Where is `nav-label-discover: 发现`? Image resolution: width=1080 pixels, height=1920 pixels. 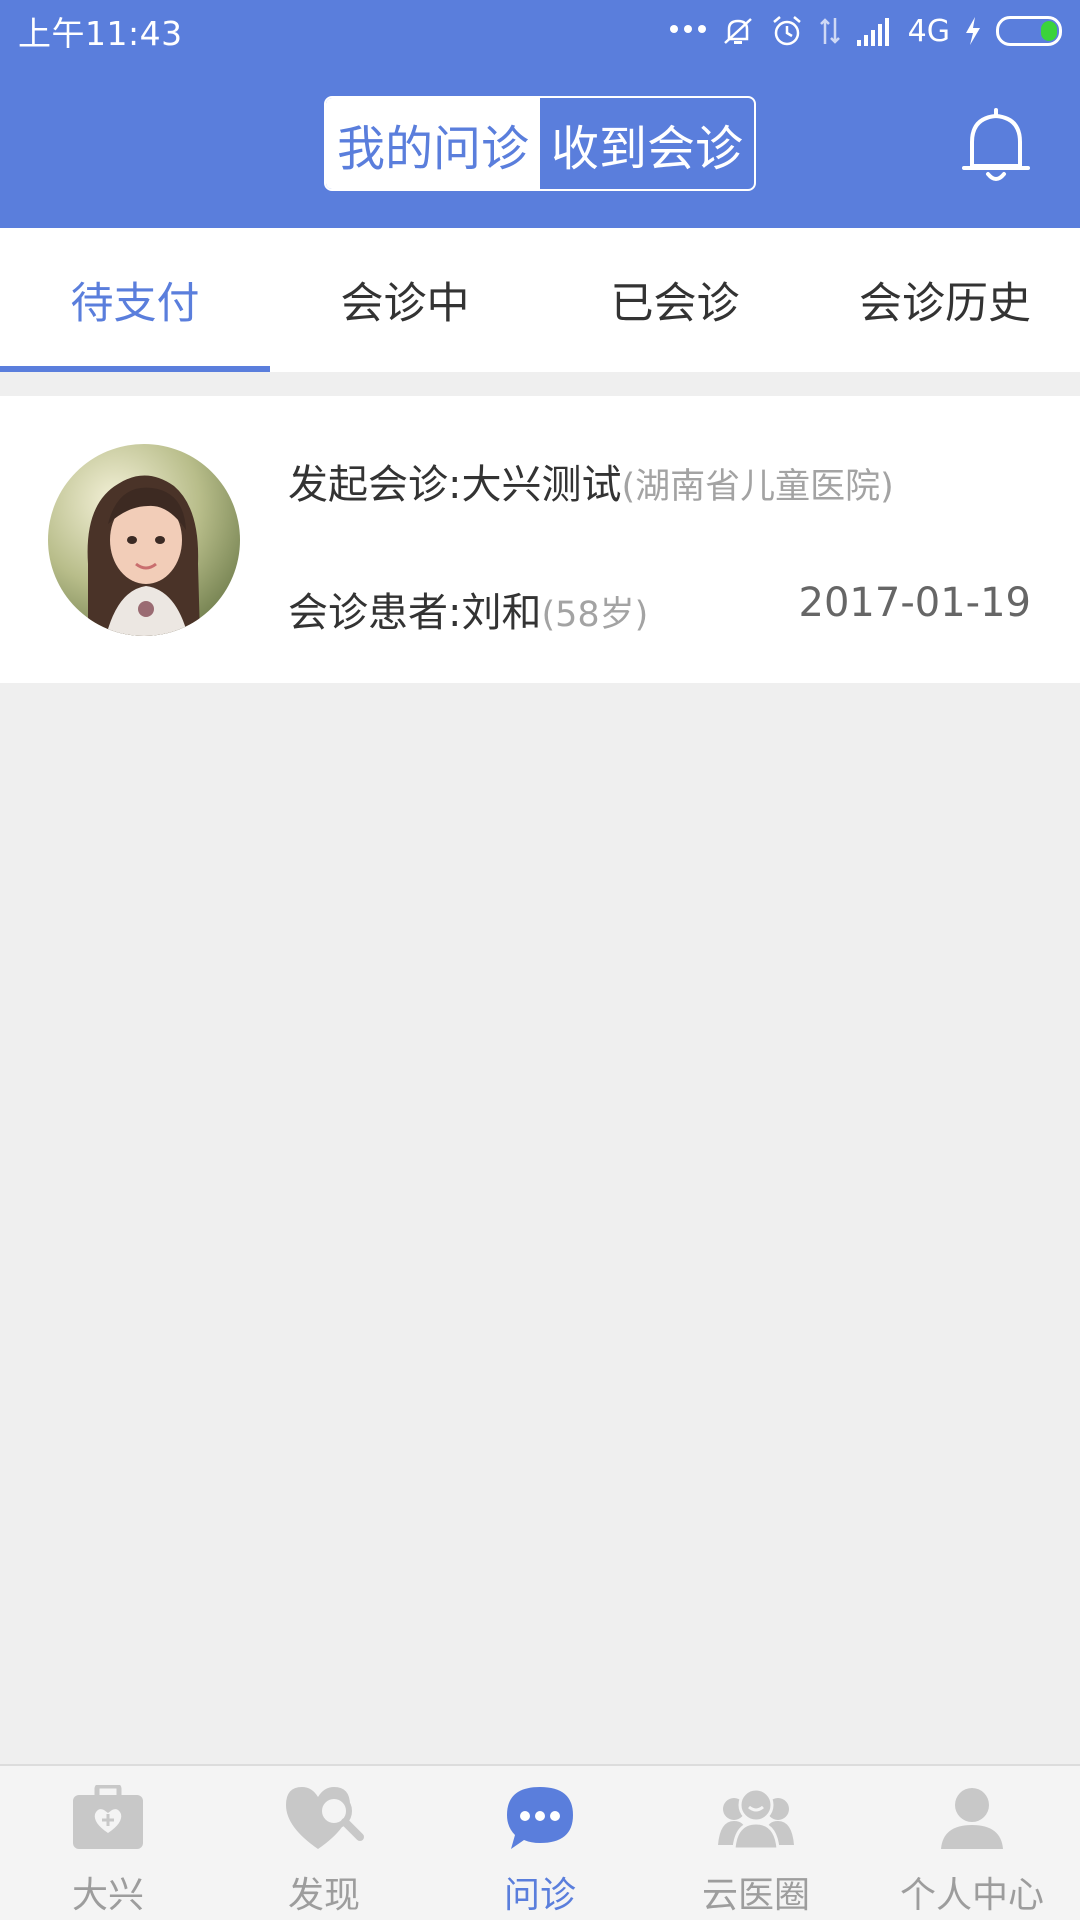 nav-label-discover: 发现 is located at coordinates (323, 1895).